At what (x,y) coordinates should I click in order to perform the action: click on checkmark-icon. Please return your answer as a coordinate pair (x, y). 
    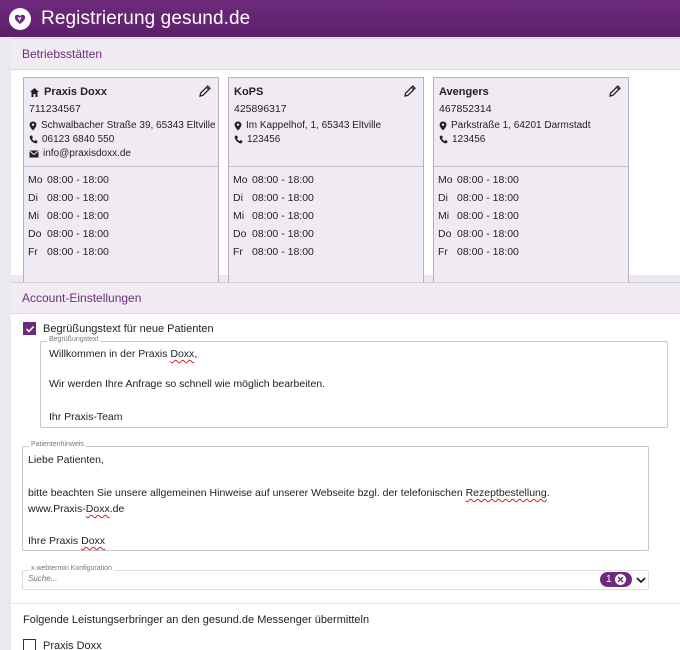
    Looking at the image, I should click on (29, 329).